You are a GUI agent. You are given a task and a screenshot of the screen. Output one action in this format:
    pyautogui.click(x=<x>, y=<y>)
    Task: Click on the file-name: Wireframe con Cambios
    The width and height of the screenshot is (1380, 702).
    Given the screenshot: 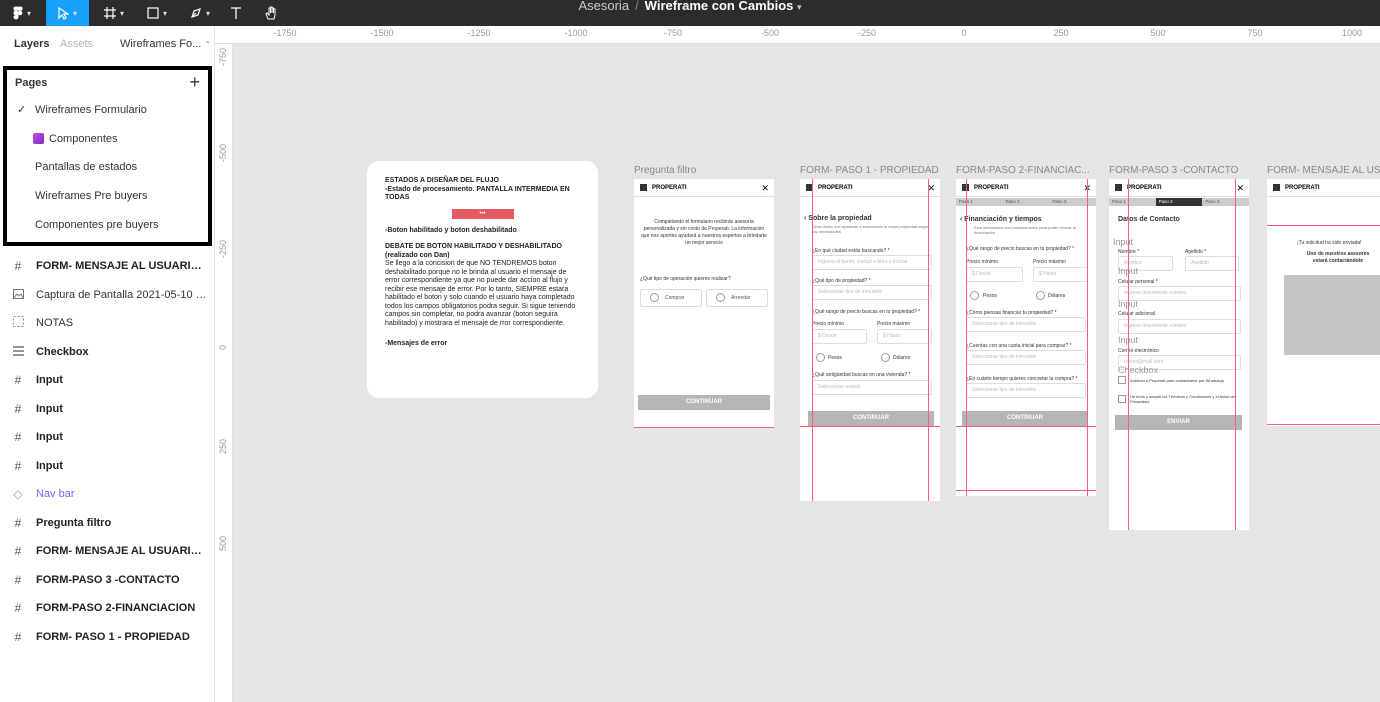 What is the action you would take?
    pyautogui.click(x=719, y=6)
    